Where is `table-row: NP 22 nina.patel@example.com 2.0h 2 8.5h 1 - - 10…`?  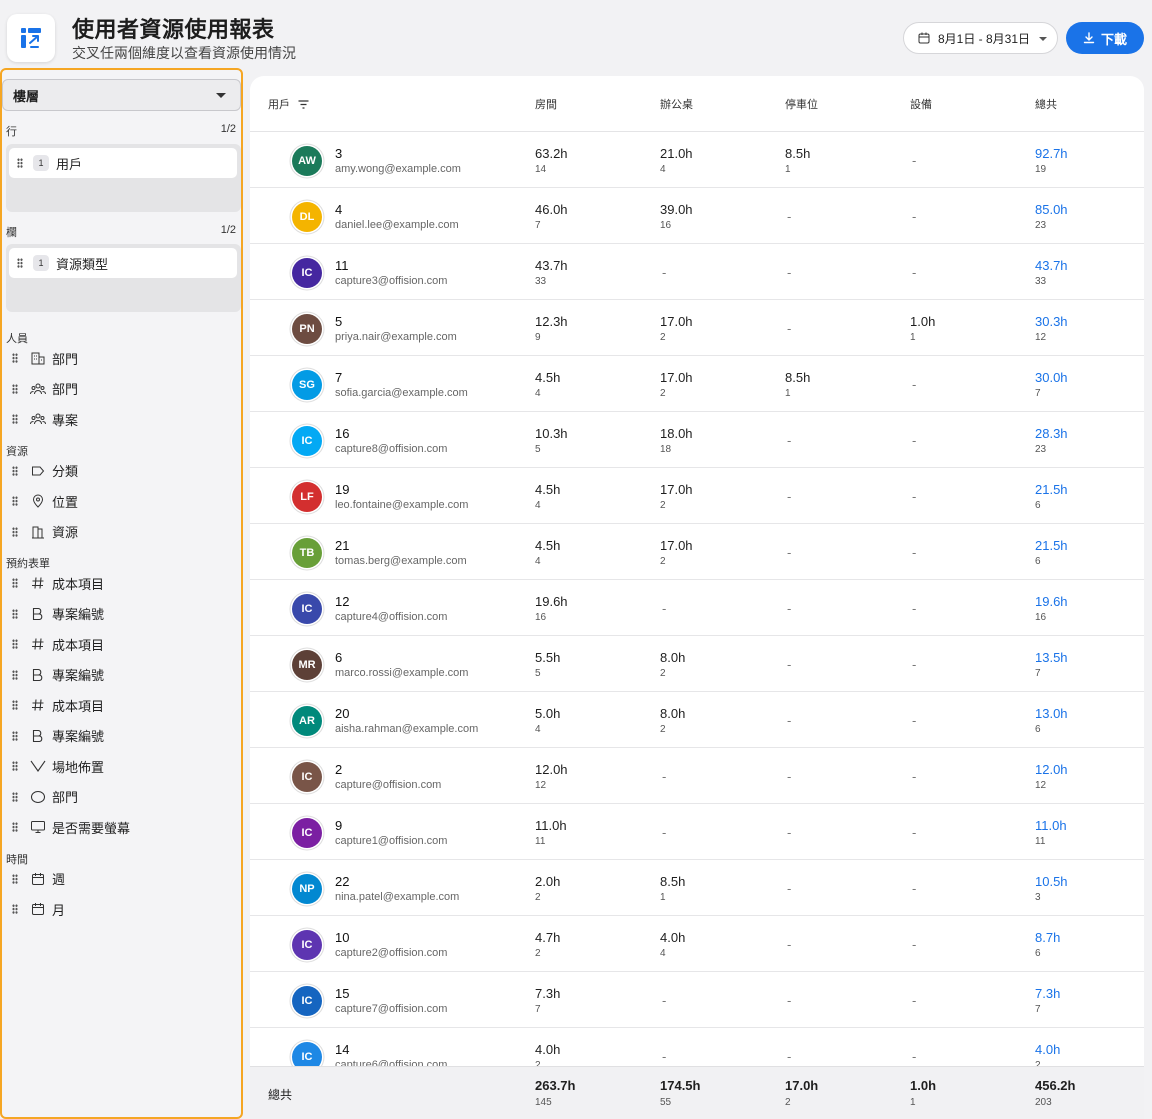 table-row: NP 22 nina.patel@example.com 2.0h 2 8.5h 1 - - 10… is located at coordinates (697, 888).